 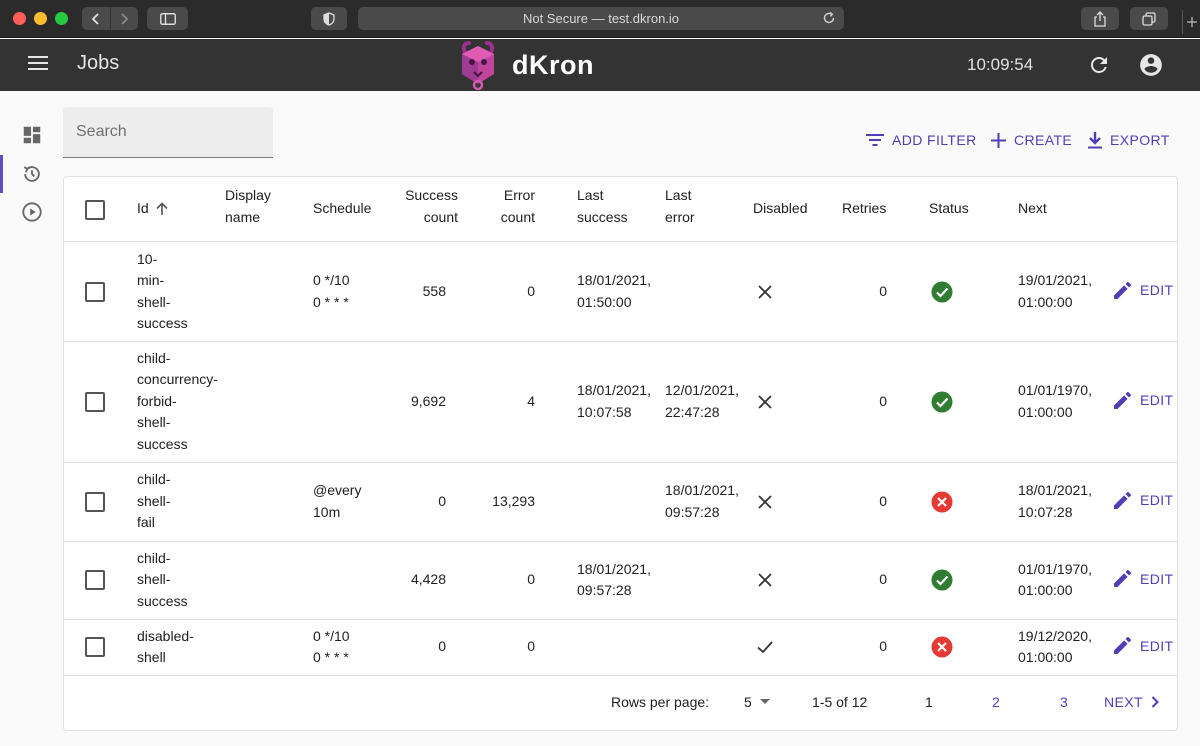 I want to click on share-button, so click(x=1100, y=18).